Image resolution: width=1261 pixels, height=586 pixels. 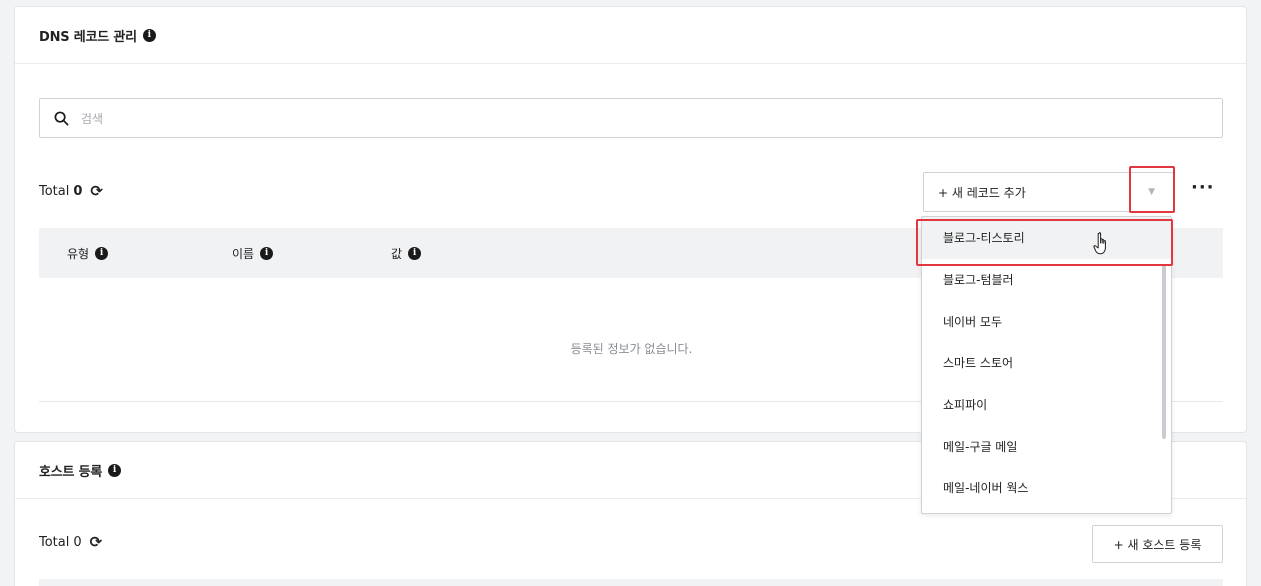 I want to click on dropdown-option-naver-modoo: 네이버 모두, so click(x=1046, y=321).